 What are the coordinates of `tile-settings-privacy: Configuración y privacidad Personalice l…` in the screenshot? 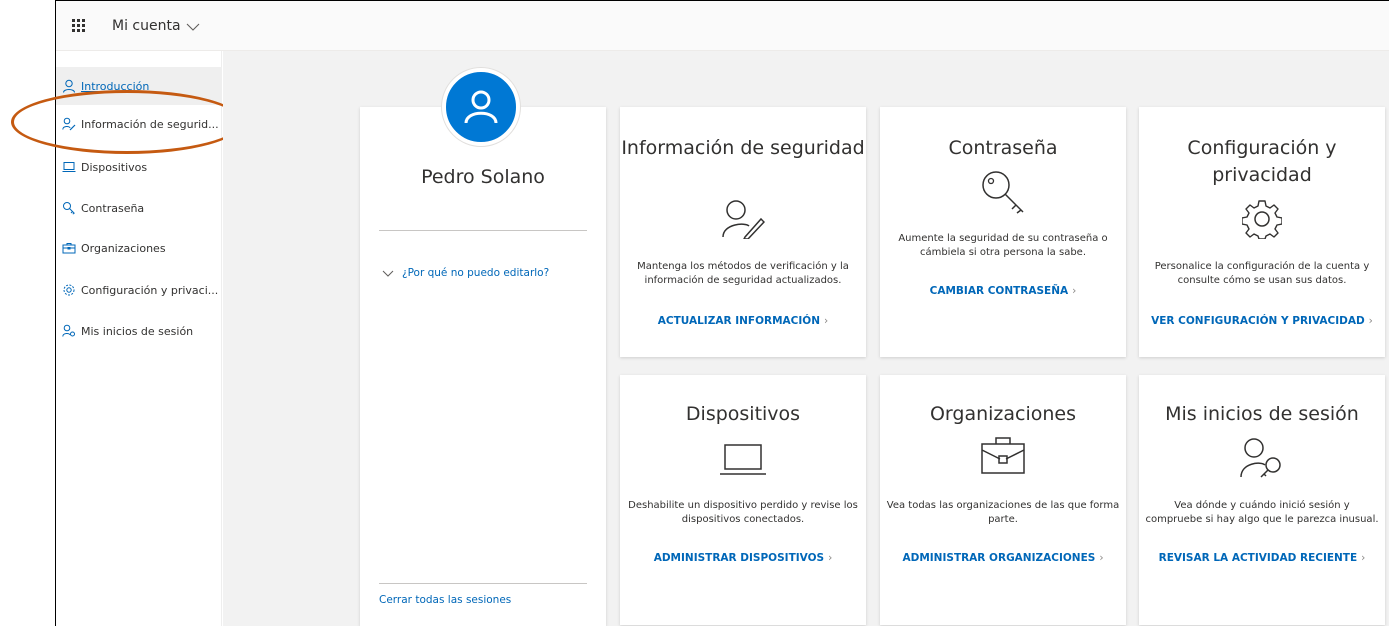 It's located at (1262, 232).